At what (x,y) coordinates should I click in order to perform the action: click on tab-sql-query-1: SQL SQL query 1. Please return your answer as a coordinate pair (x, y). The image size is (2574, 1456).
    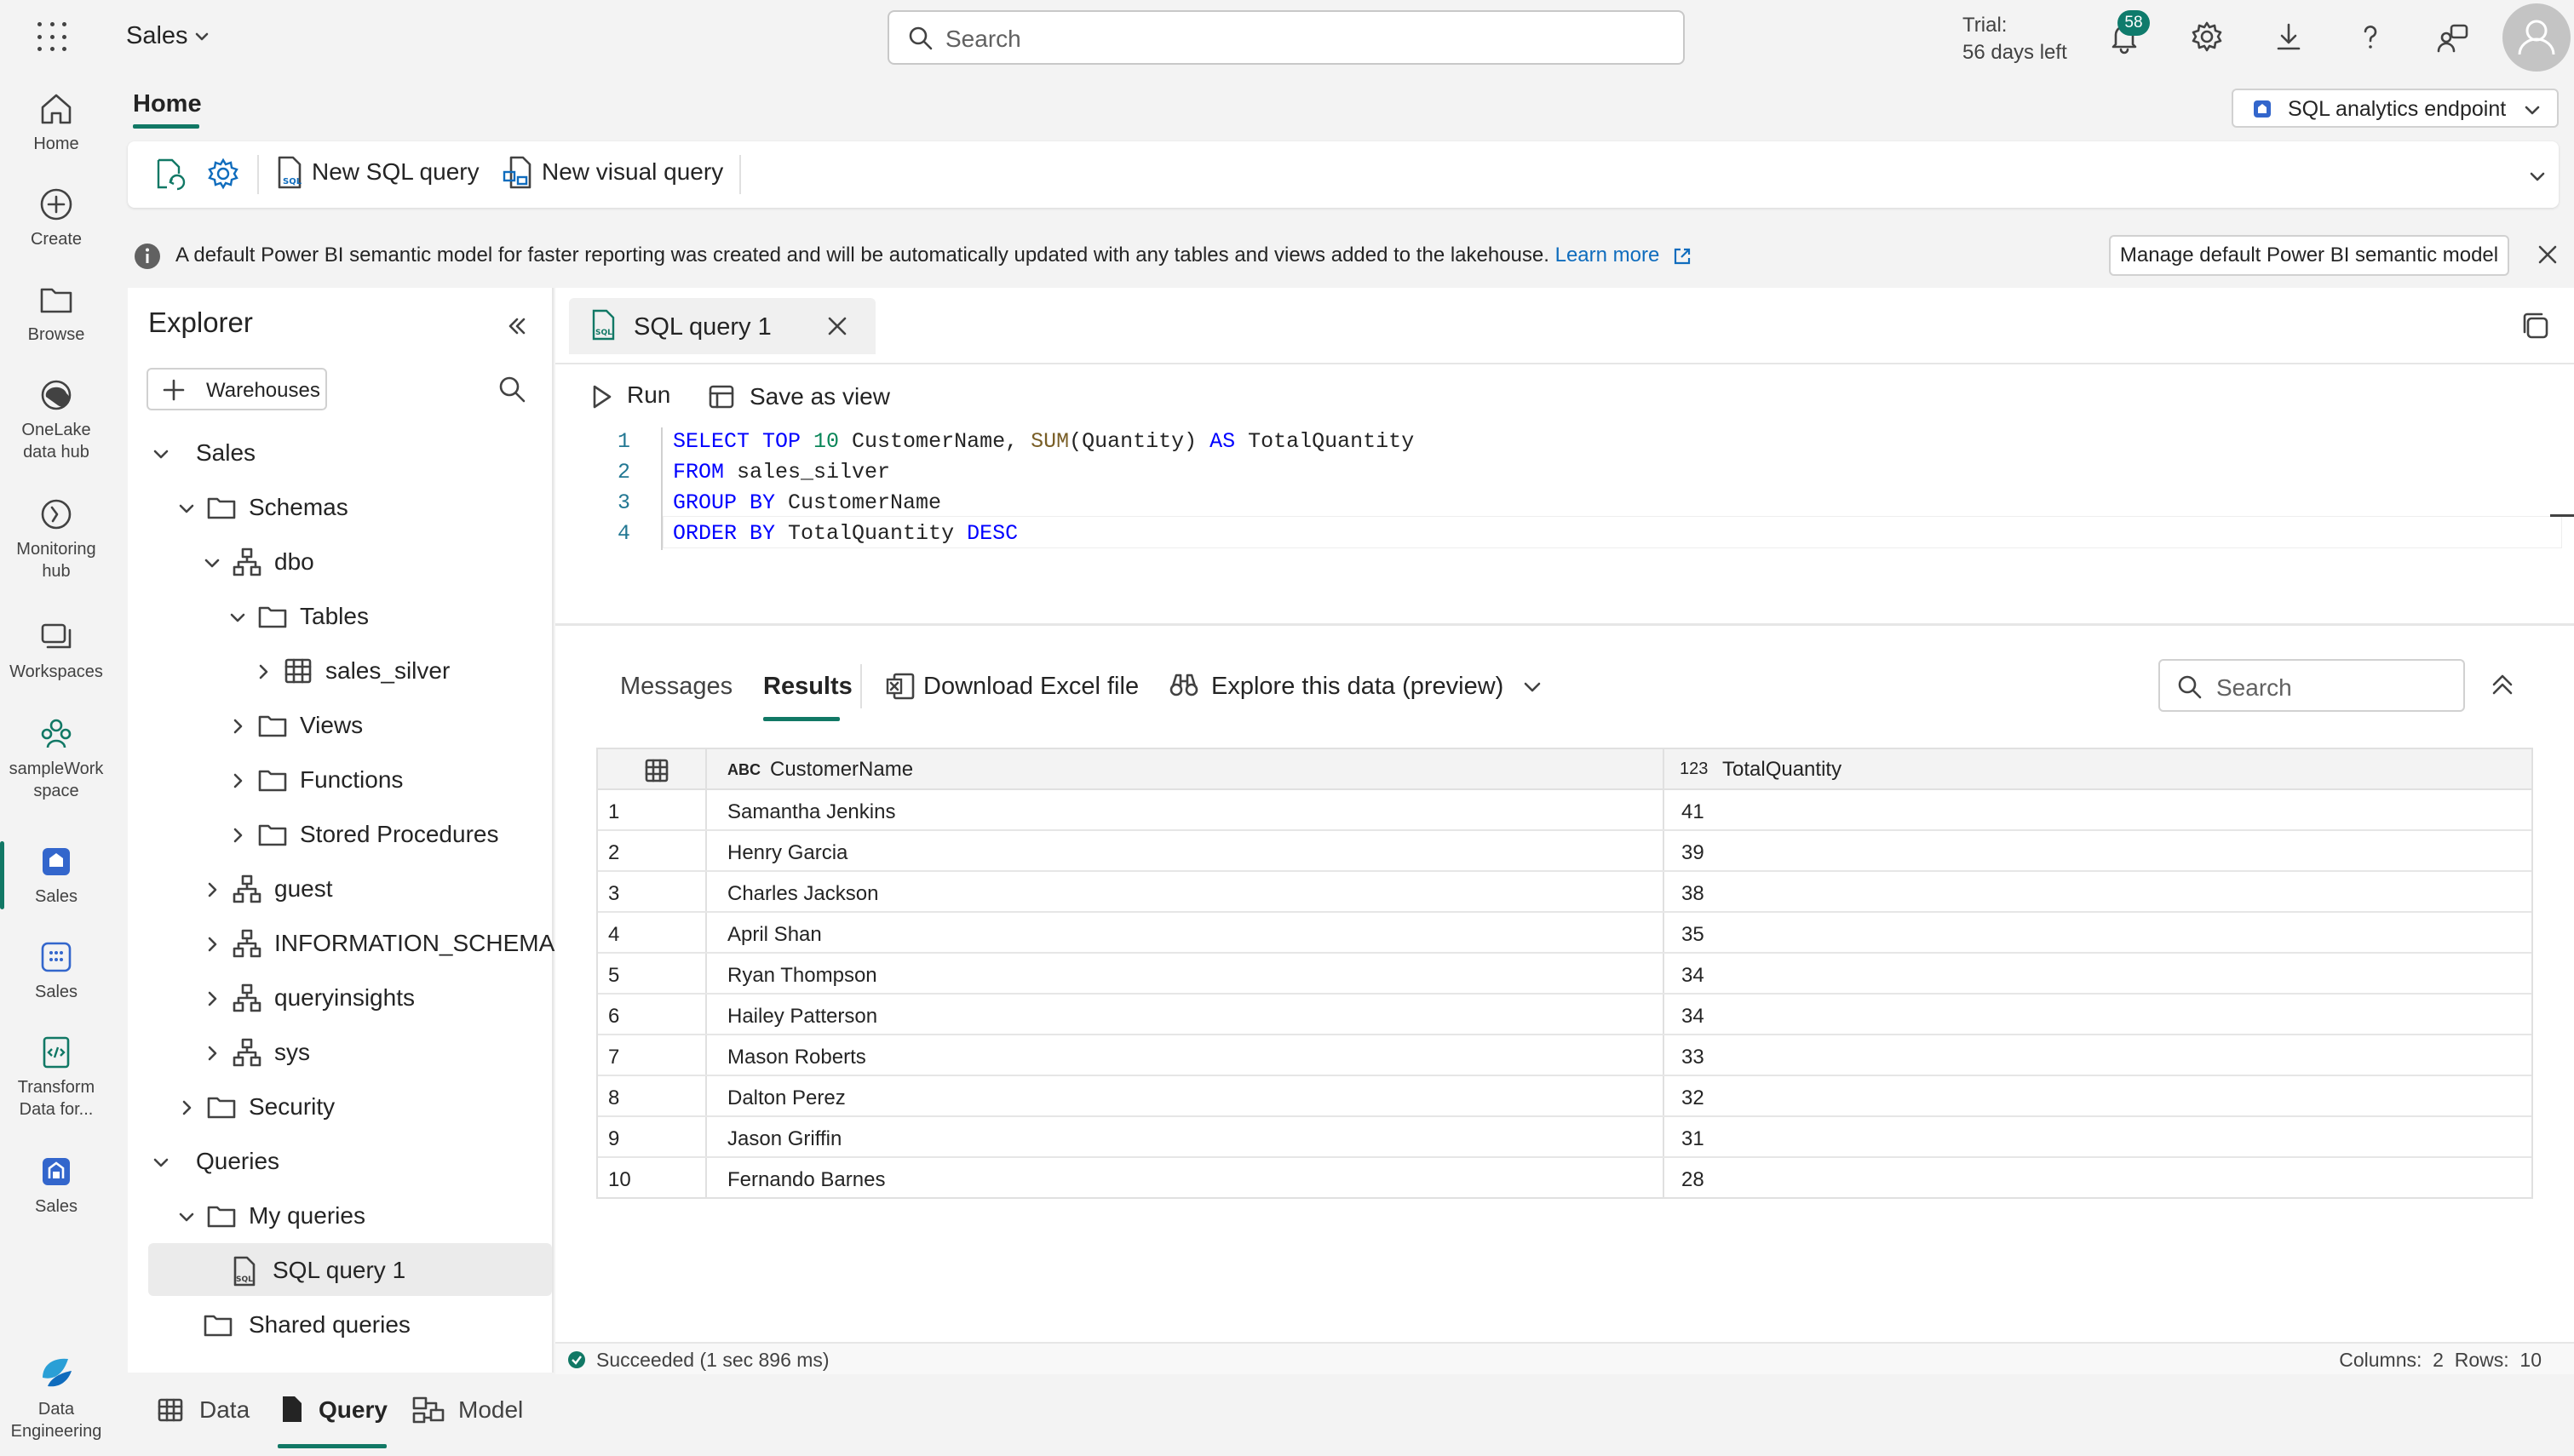
    Looking at the image, I should click on (722, 326).